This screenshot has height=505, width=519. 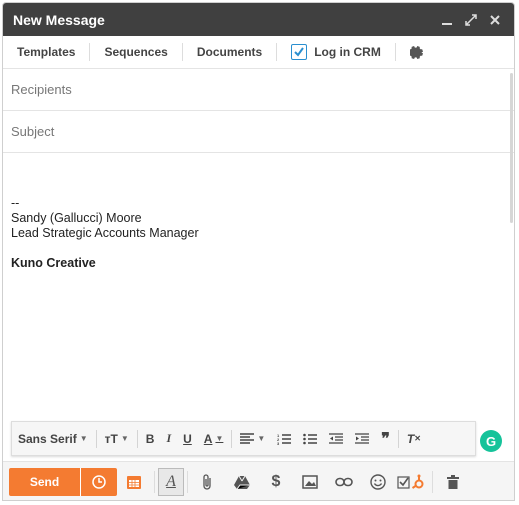 What do you see at coordinates (310, 482) in the screenshot?
I see `insert-photo-icon` at bounding box center [310, 482].